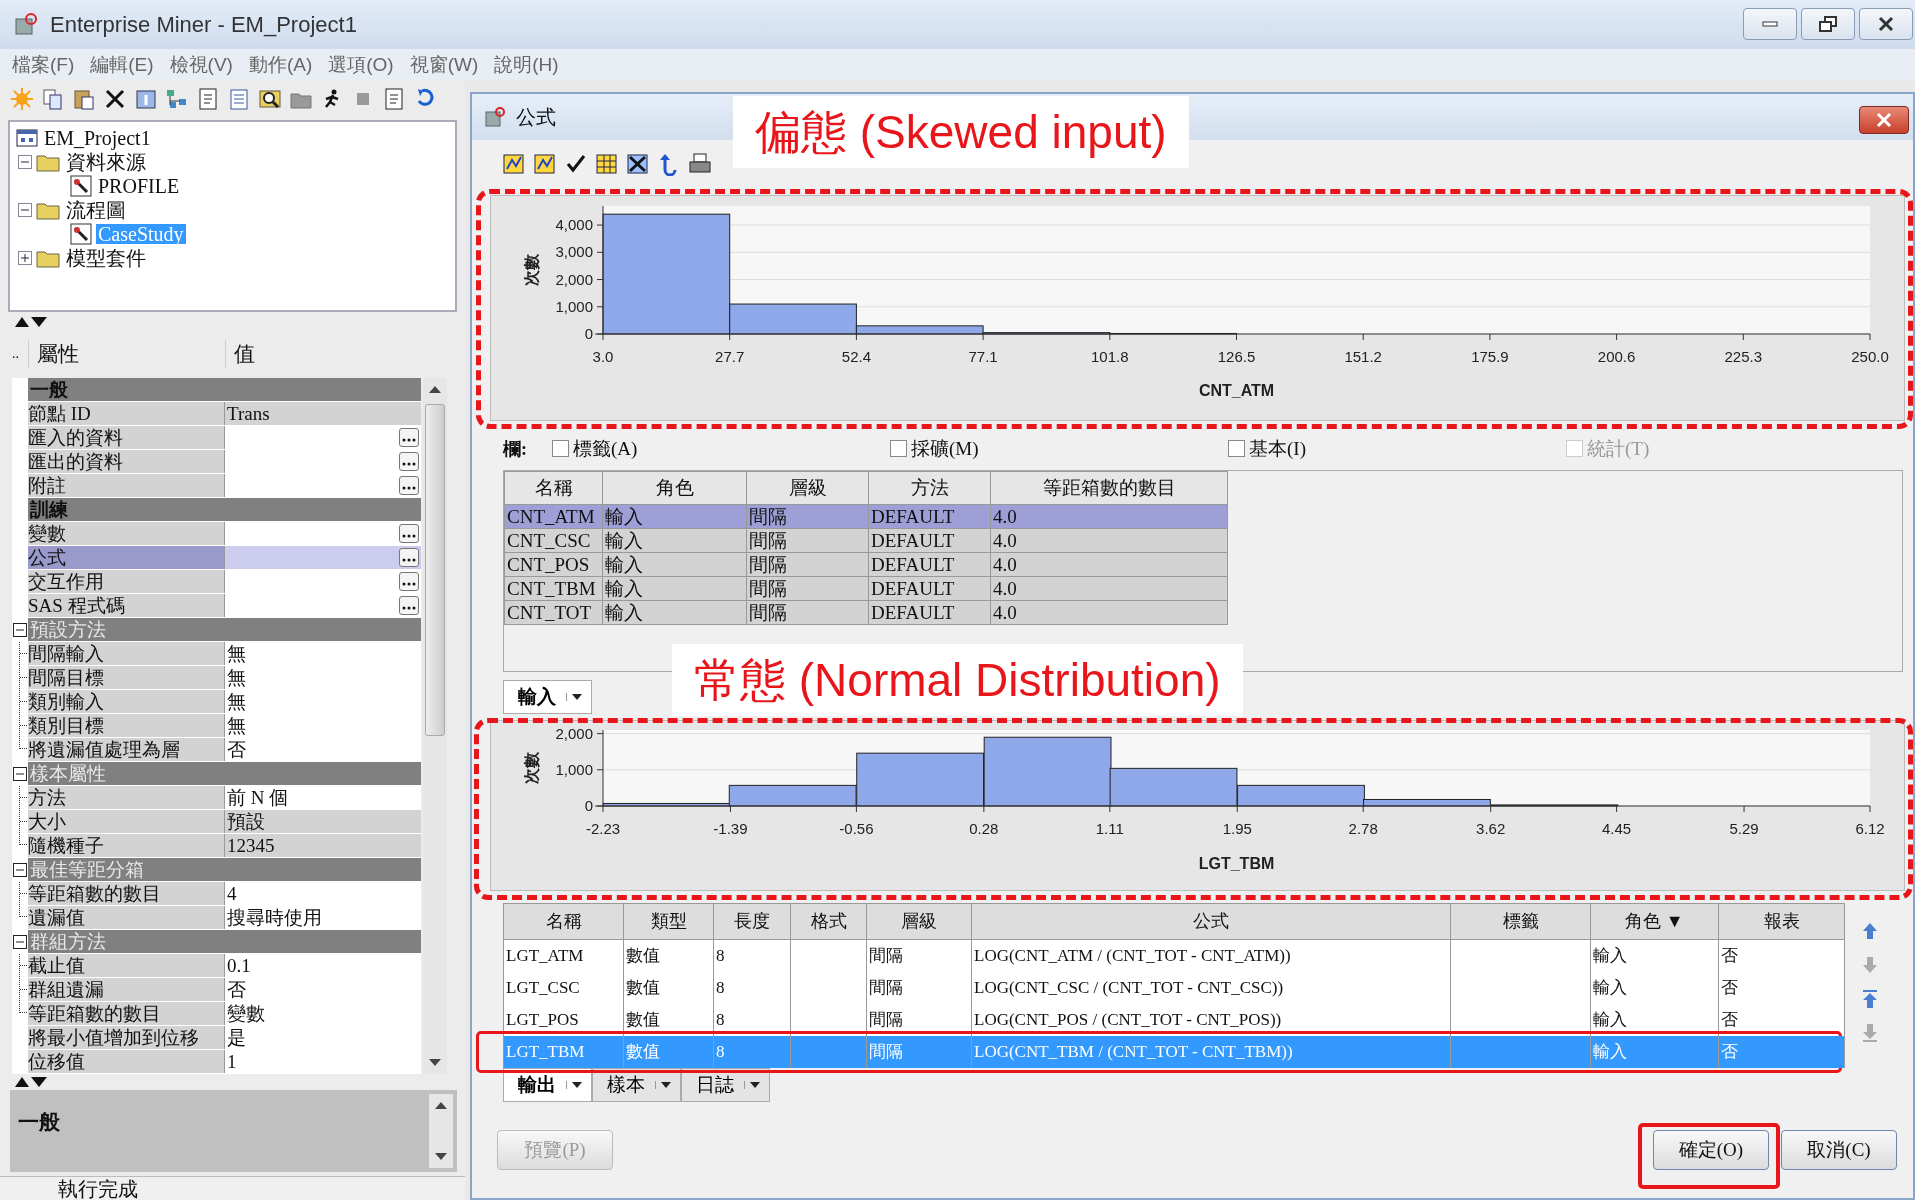 The image size is (1915, 1200). I want to click on tick-label: 3.62, so click(1491, 828).